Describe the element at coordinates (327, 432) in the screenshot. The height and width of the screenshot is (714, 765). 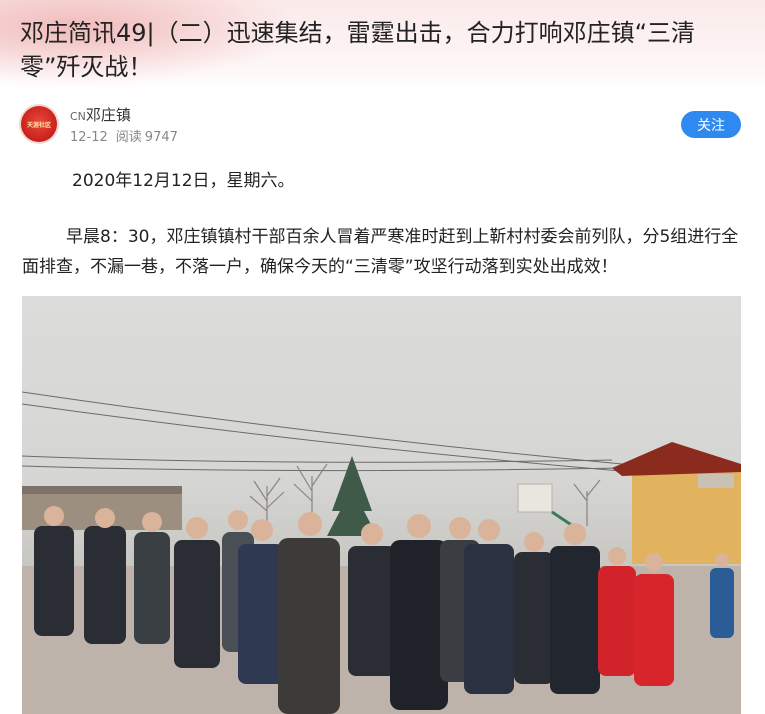
I see `power-lines` at that location.